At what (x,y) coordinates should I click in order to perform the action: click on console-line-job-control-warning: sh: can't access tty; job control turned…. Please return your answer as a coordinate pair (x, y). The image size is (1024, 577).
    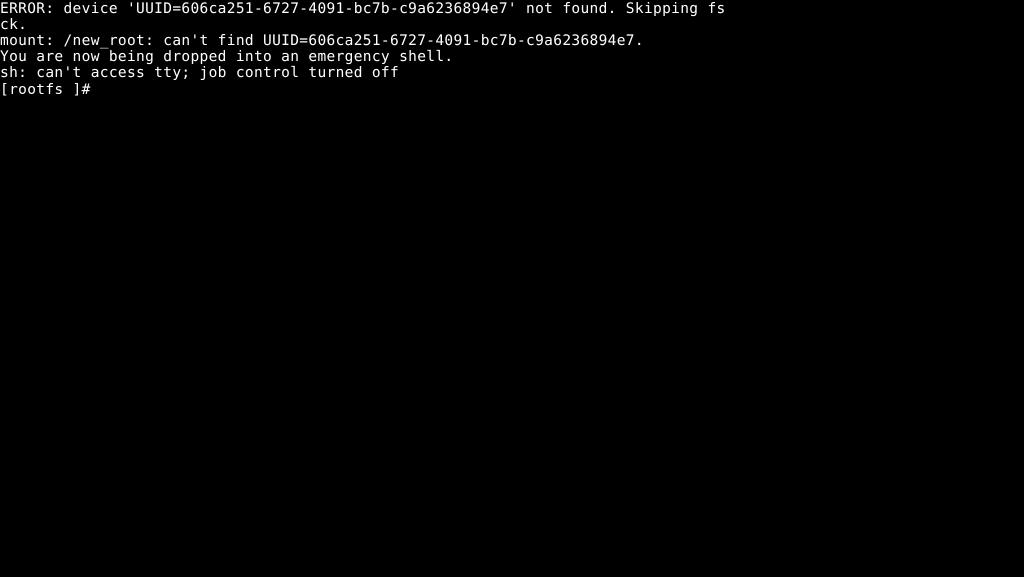
    Looking at the image, I should click on (200, 73).